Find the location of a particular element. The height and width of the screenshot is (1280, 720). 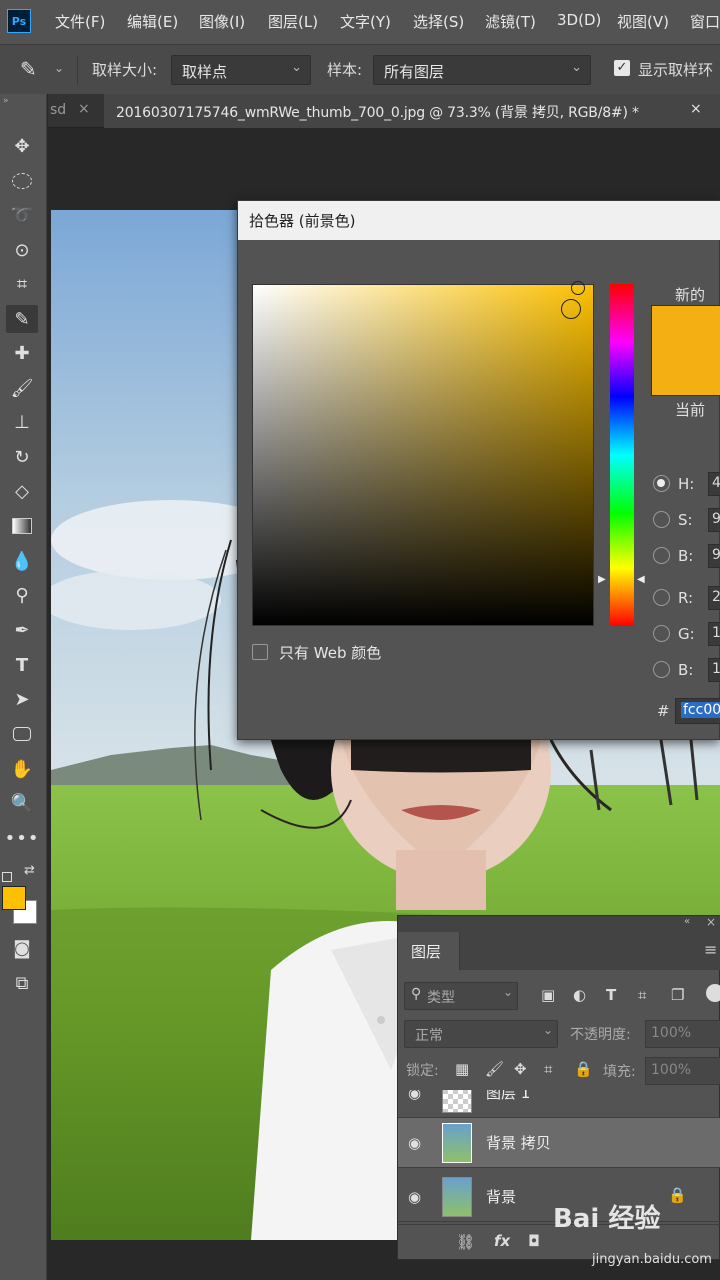

layers-tab-label: 图层 is located at coordinates (426, 952).